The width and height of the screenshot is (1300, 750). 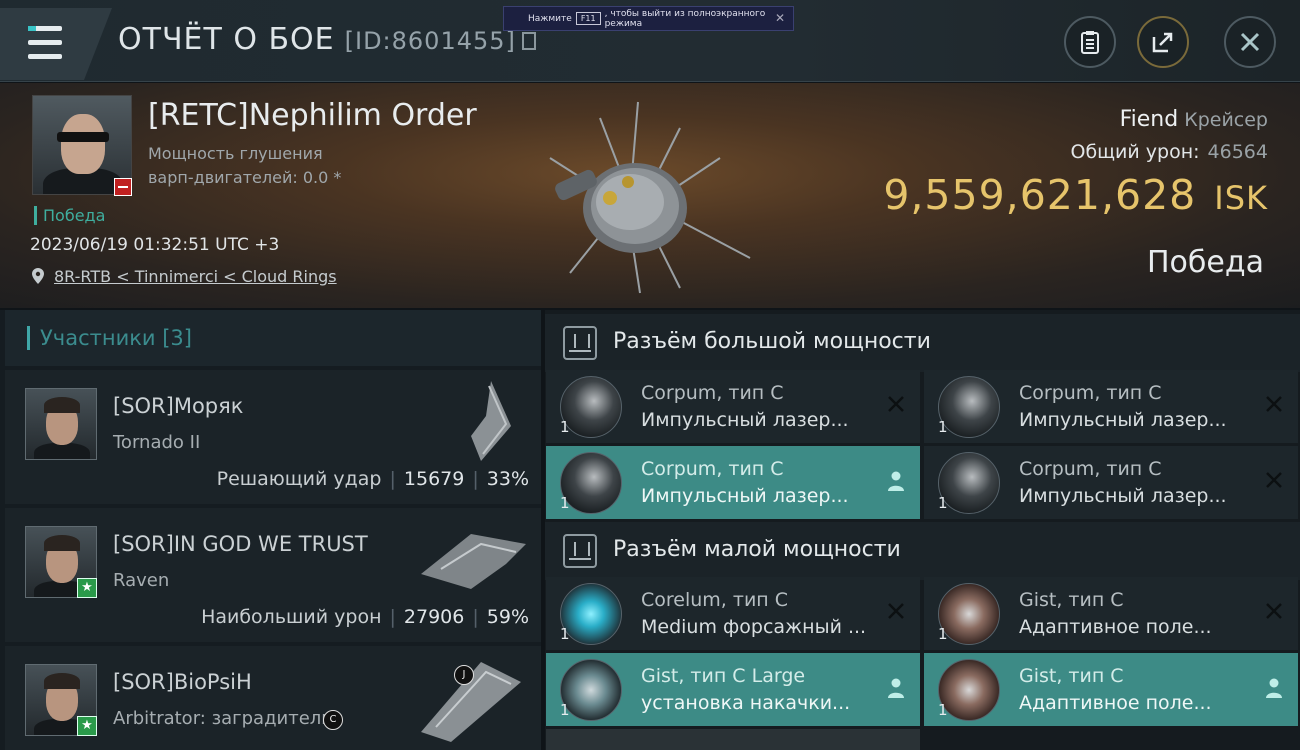 What do you see at coordinates (61, 424) in the screenshot?
I see `participant-avatar` at bounding box center [61, 424].